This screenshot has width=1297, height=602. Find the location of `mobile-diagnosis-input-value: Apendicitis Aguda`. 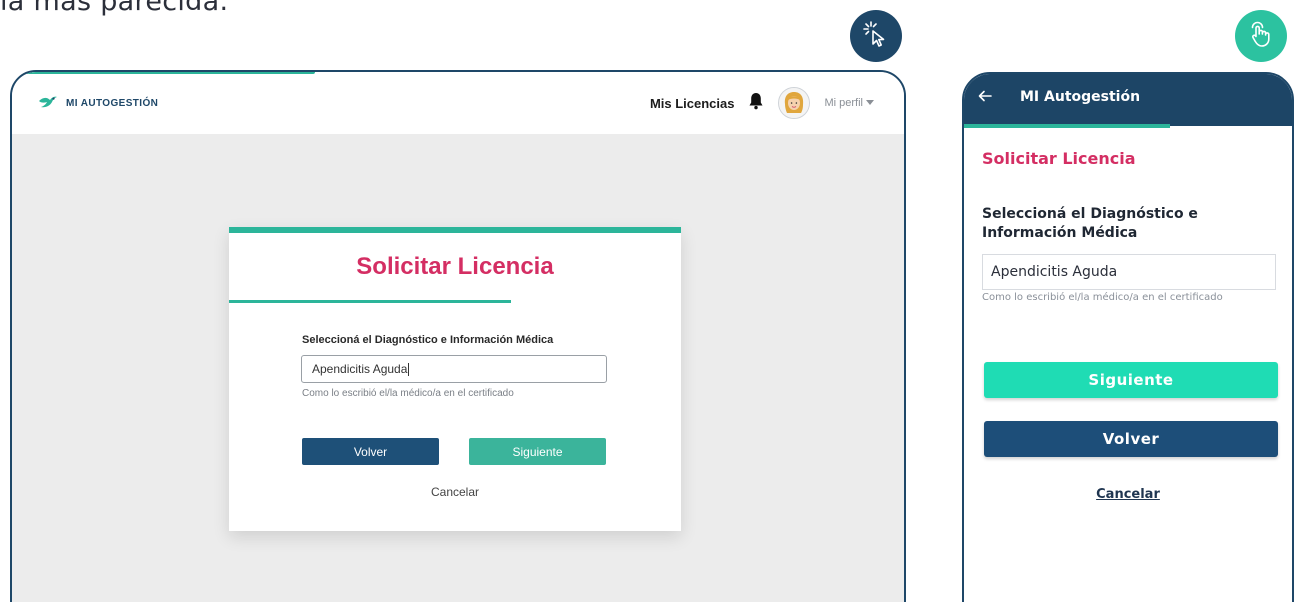

mobile-diagnosis-input-value: Apendicitis Aguda is located at coordinates (1054, 272).